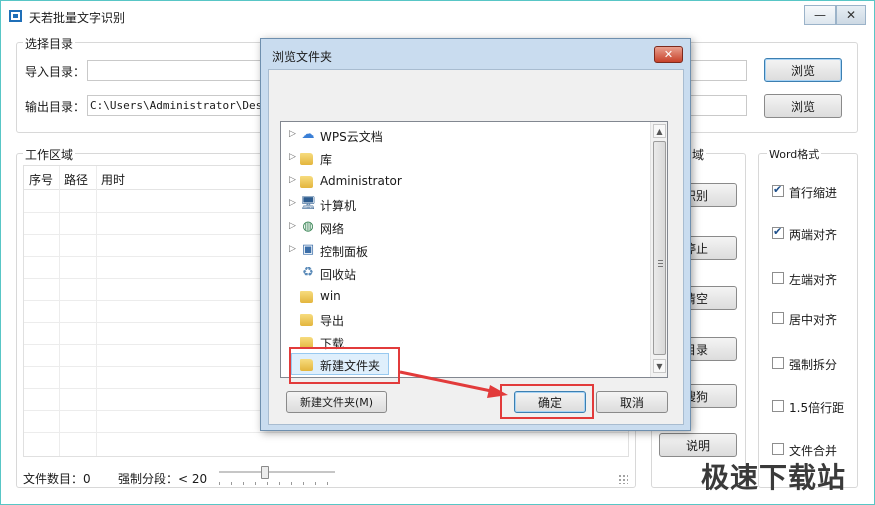 Image resolution: width=875 pixels, height=505 pixels. What do you see at coordinates (308, 203) in the screenshot?
I see `computer-icon: 🖥` at bounding box center [308, 203].